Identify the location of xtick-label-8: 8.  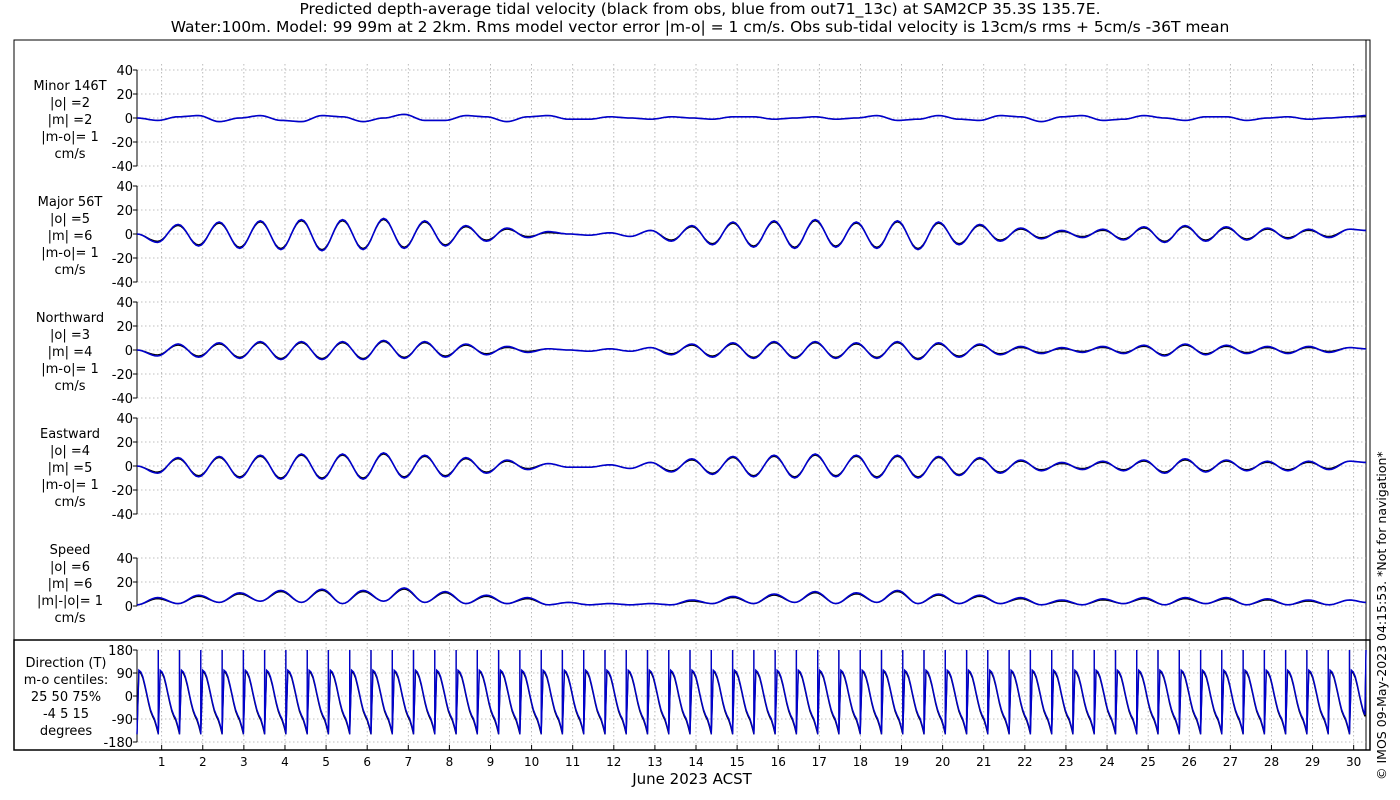
(450, 762).